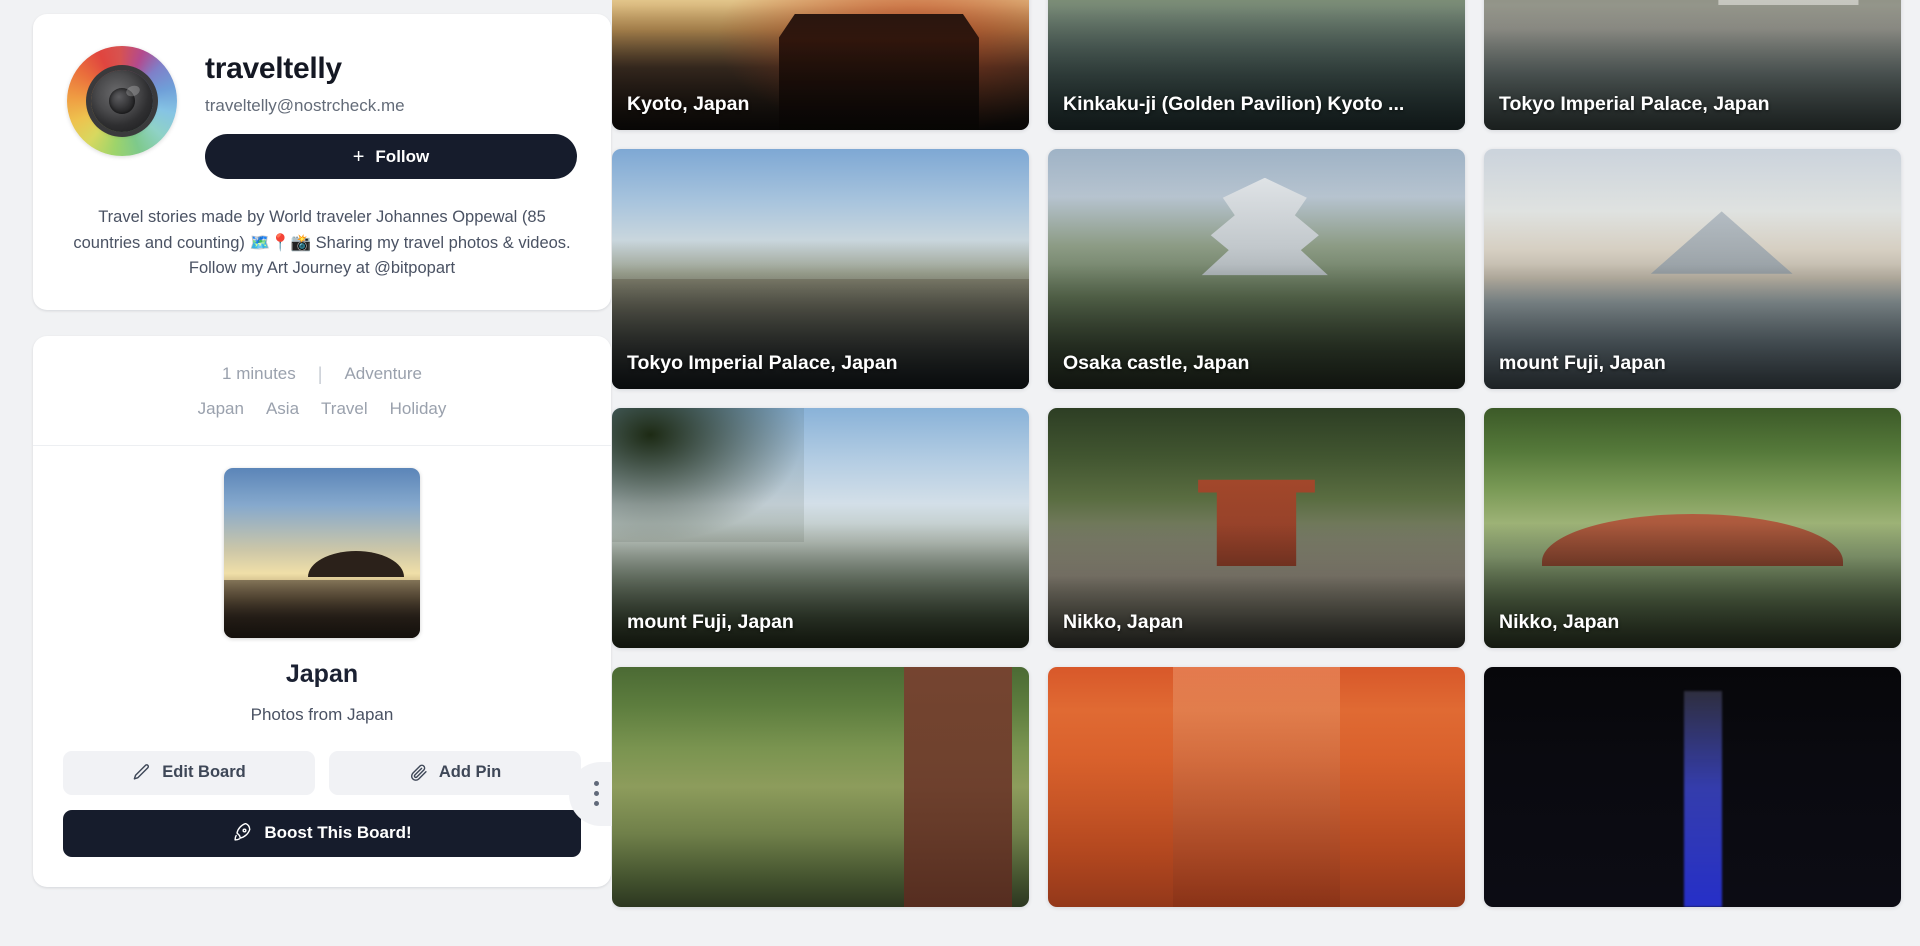 Image resolution: width=1920 pixels, height=946 pixels. What do you see at coordinates (141, 772) in the screenshot?
I see `pencil-icon` at bounding box center [141, 772].